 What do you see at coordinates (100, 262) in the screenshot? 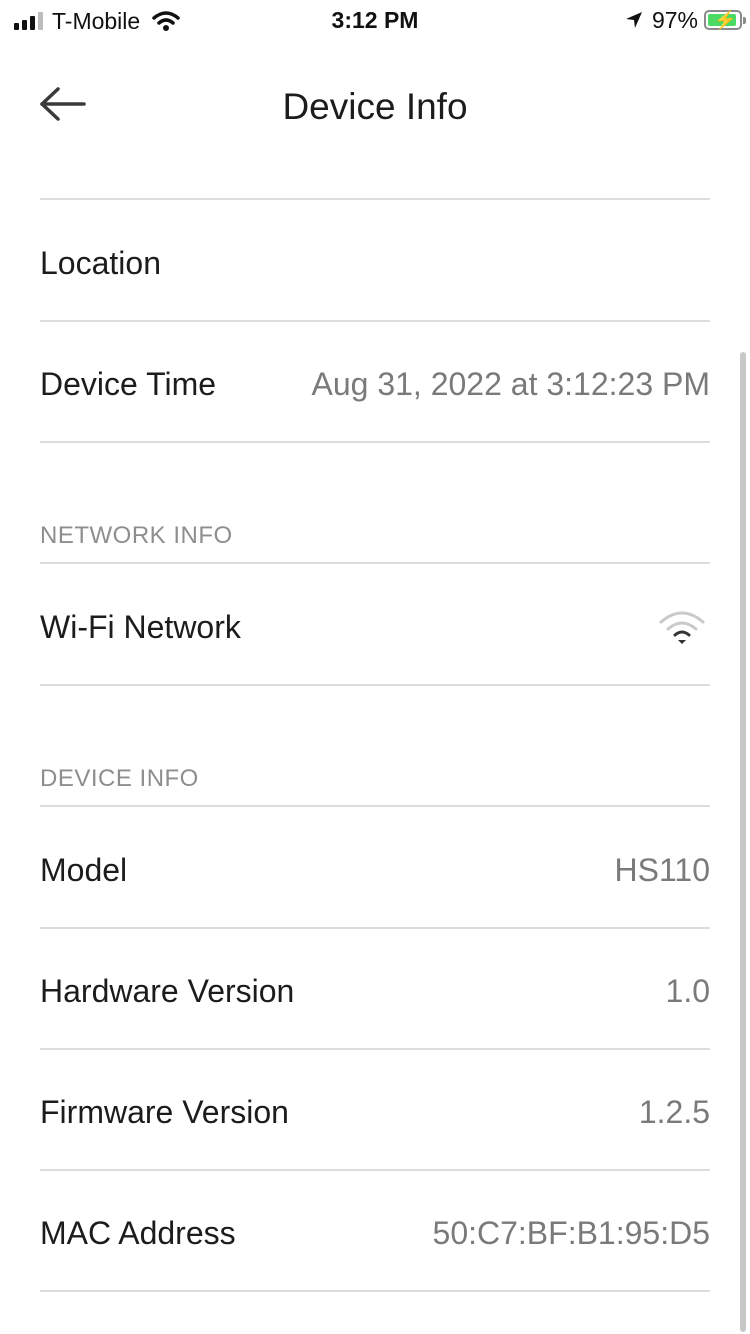
I see `location-label: Location` at bounding box center [100, 262].